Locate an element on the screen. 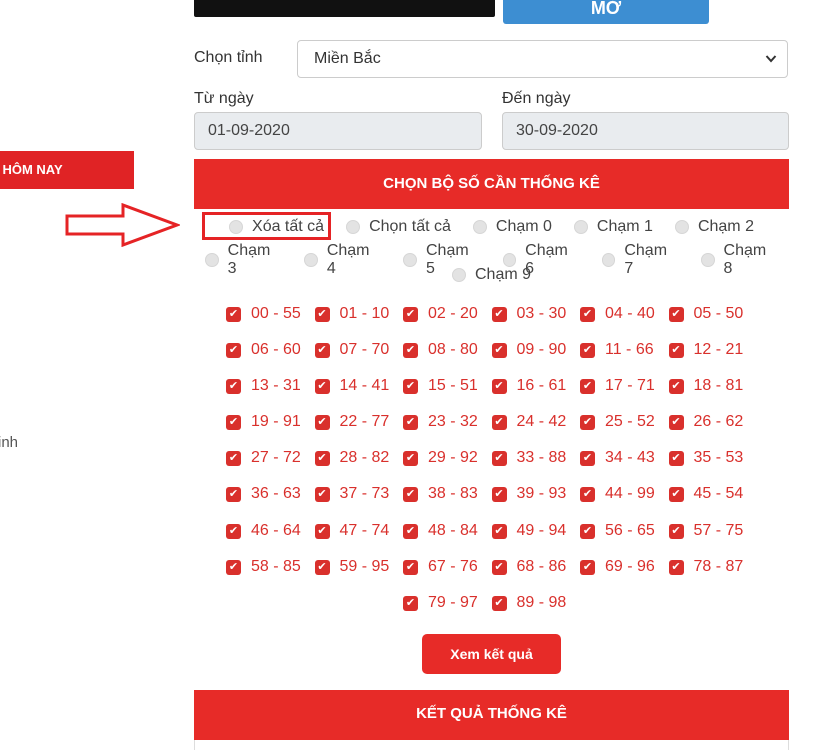 The width and height of the screenshot is (827, 750). pair-checkbox-item: ✔ 12 - 21 is located at coordinates (713, 359).